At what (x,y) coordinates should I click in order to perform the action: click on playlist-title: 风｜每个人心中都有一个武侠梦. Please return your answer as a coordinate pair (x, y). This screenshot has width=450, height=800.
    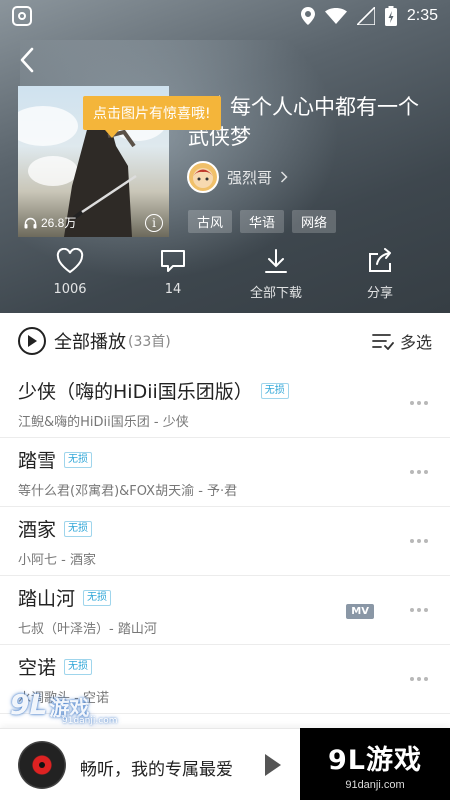
    Looking at the image, I should click on (303, 122).